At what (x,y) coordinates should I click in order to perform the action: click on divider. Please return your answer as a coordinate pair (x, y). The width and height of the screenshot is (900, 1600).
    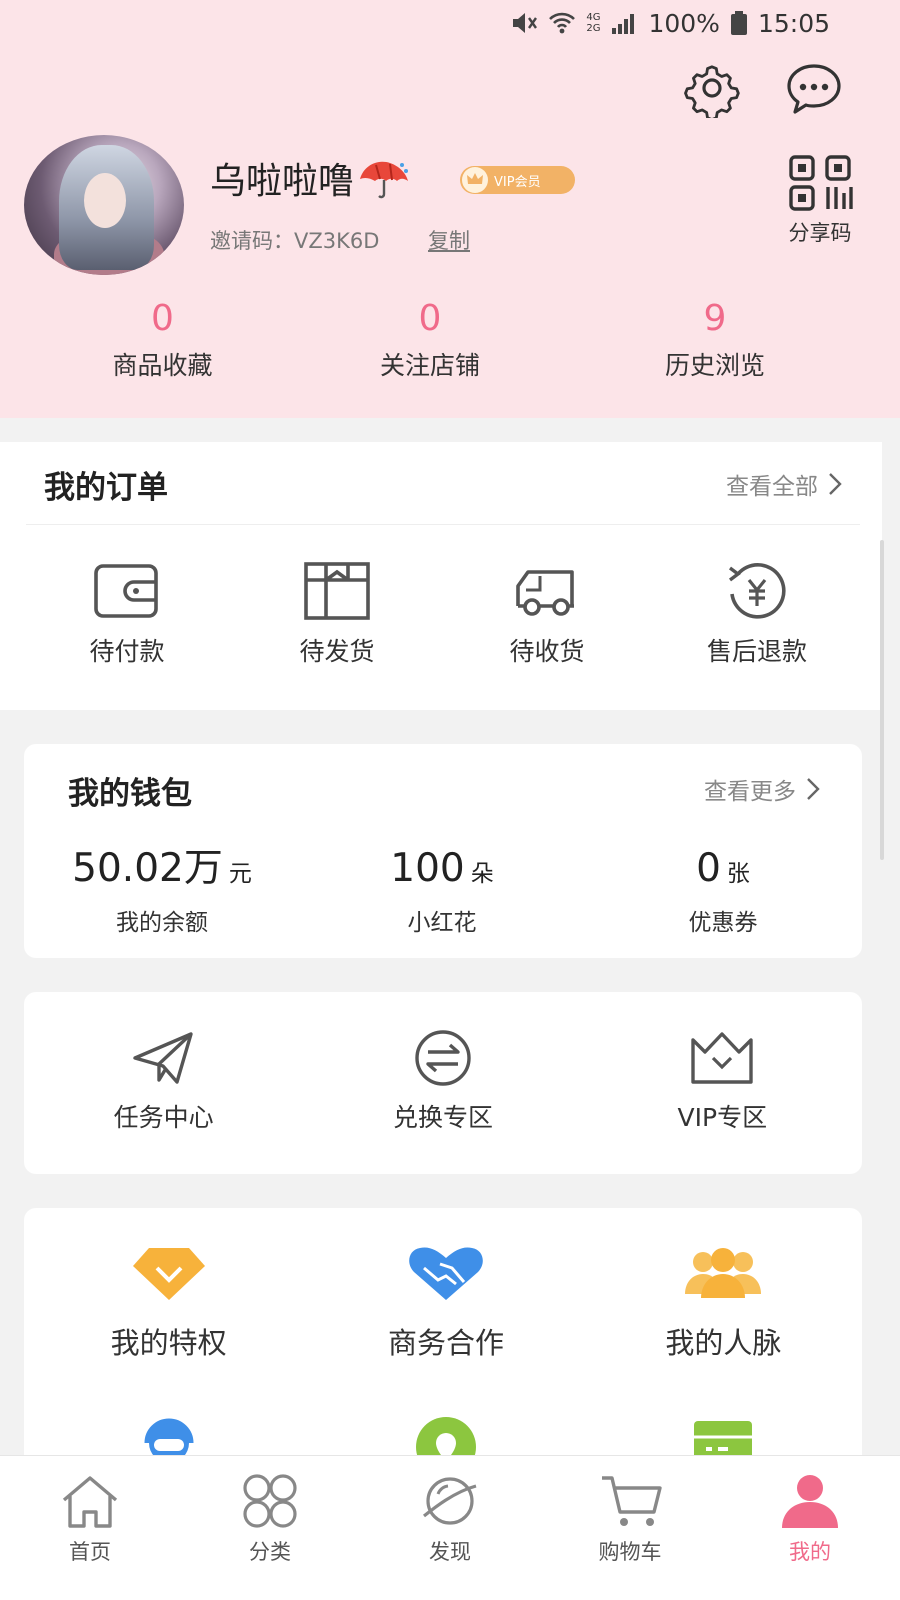
    Looking at the image, I should click on (443, 524).